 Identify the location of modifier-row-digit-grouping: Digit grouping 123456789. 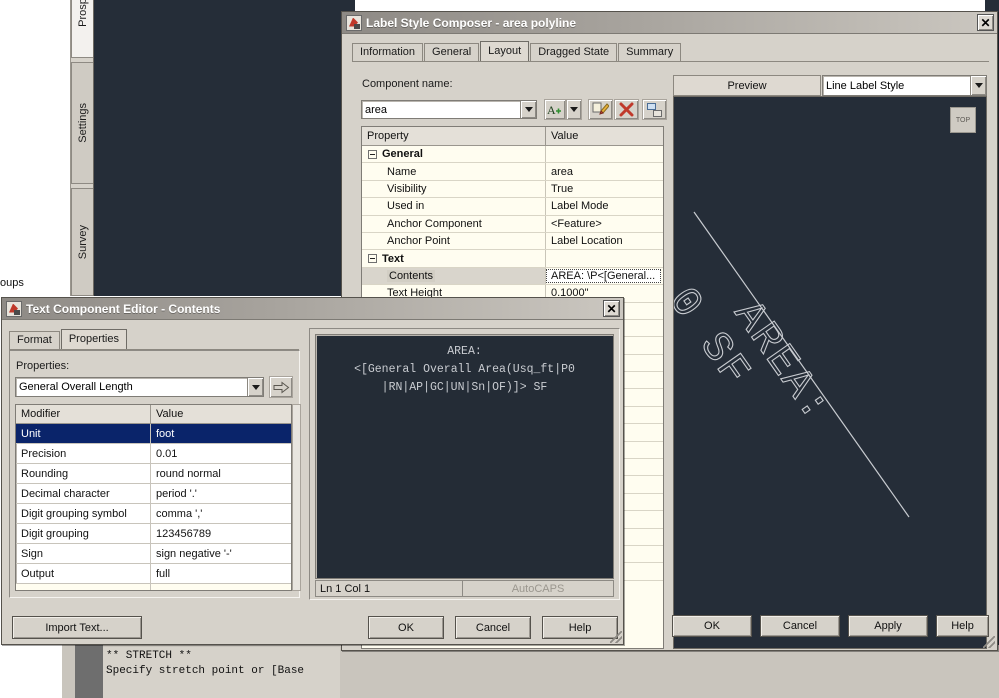
(153, 534).